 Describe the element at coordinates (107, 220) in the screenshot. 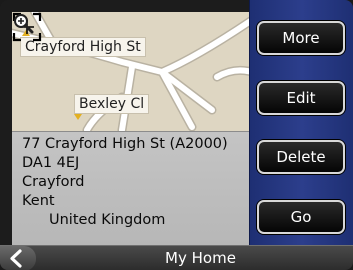

I see `address-line-country: United Kingdom` at that location.